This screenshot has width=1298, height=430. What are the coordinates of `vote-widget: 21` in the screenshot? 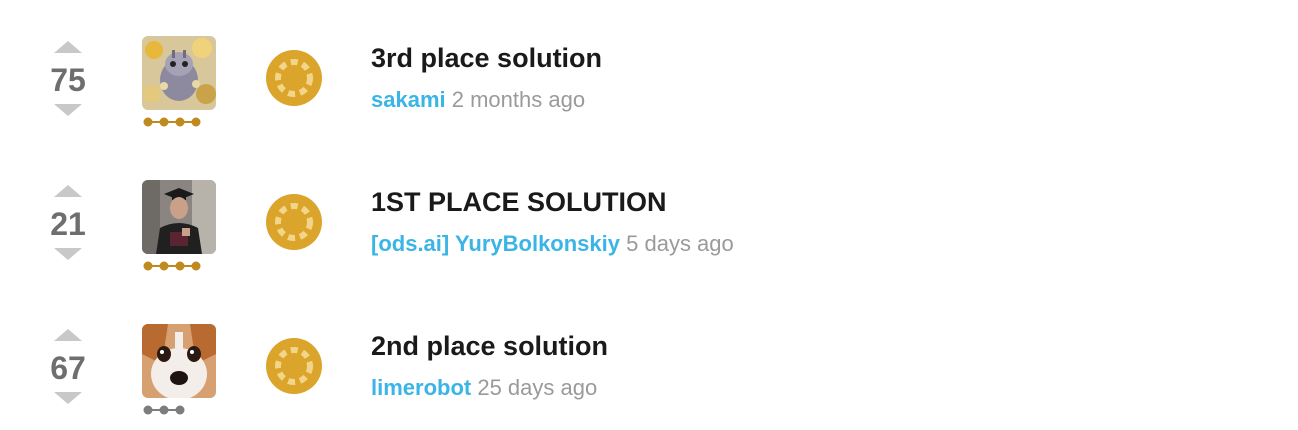 It's located at (68, 224).